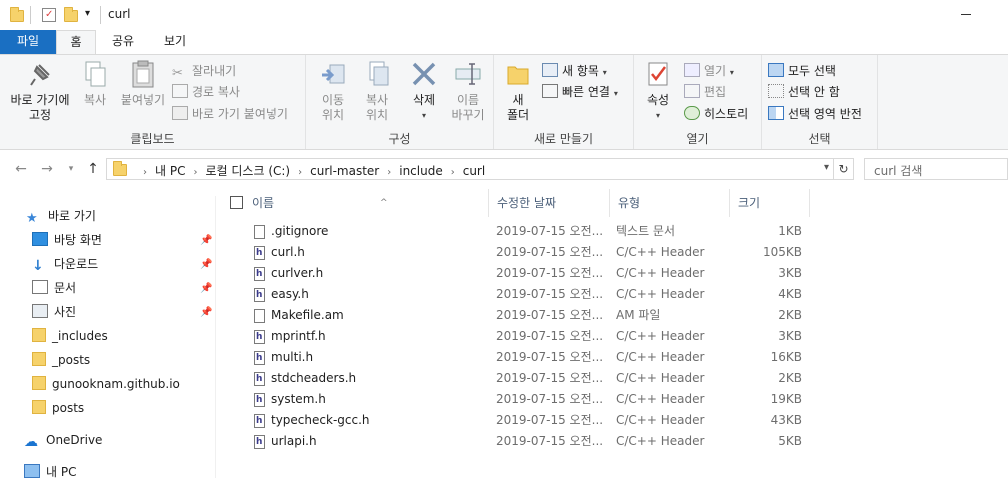 The width and height of the screenshot is (1008, 478). I want to click on column-header-date: 수정한 날짜, so click(549, 203).